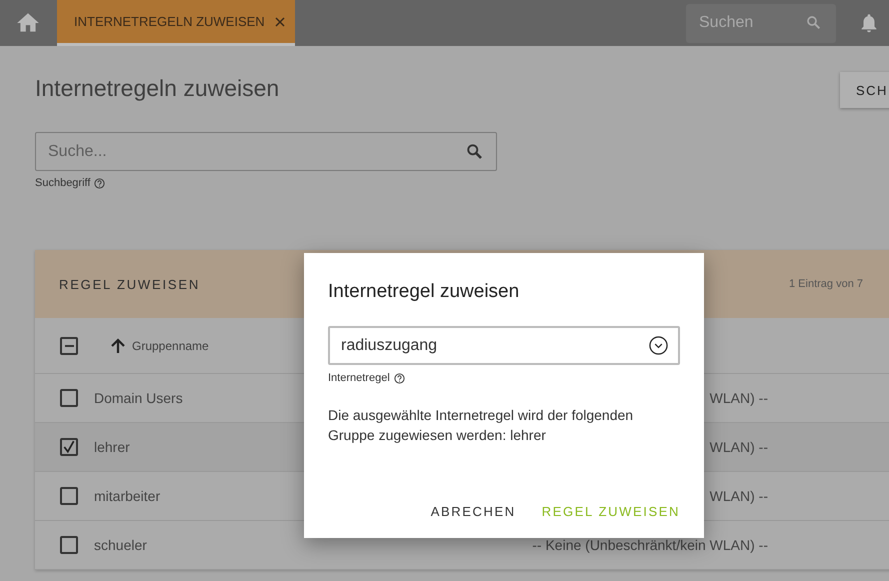  I want to click on dialog-title: Internetregel zuweisen, so click(424, 292).